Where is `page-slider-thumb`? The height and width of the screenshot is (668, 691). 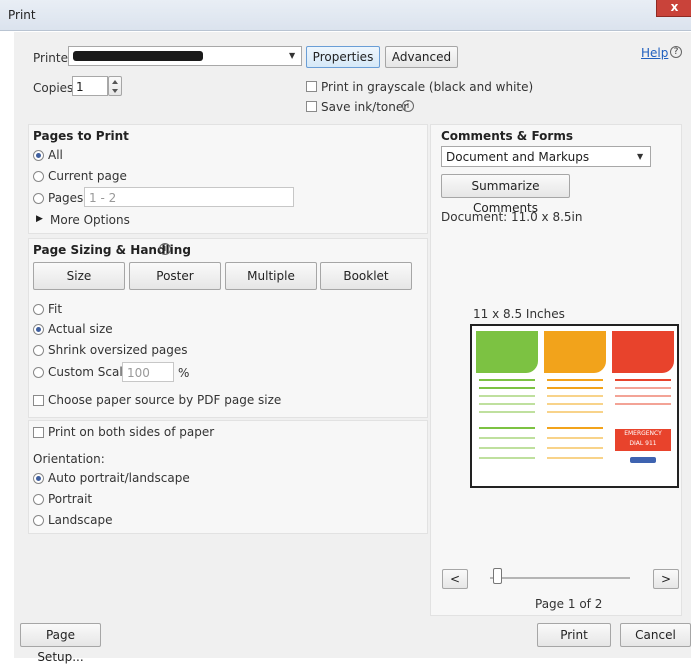 page-slider-thumb is located at coordinates (497, 576).